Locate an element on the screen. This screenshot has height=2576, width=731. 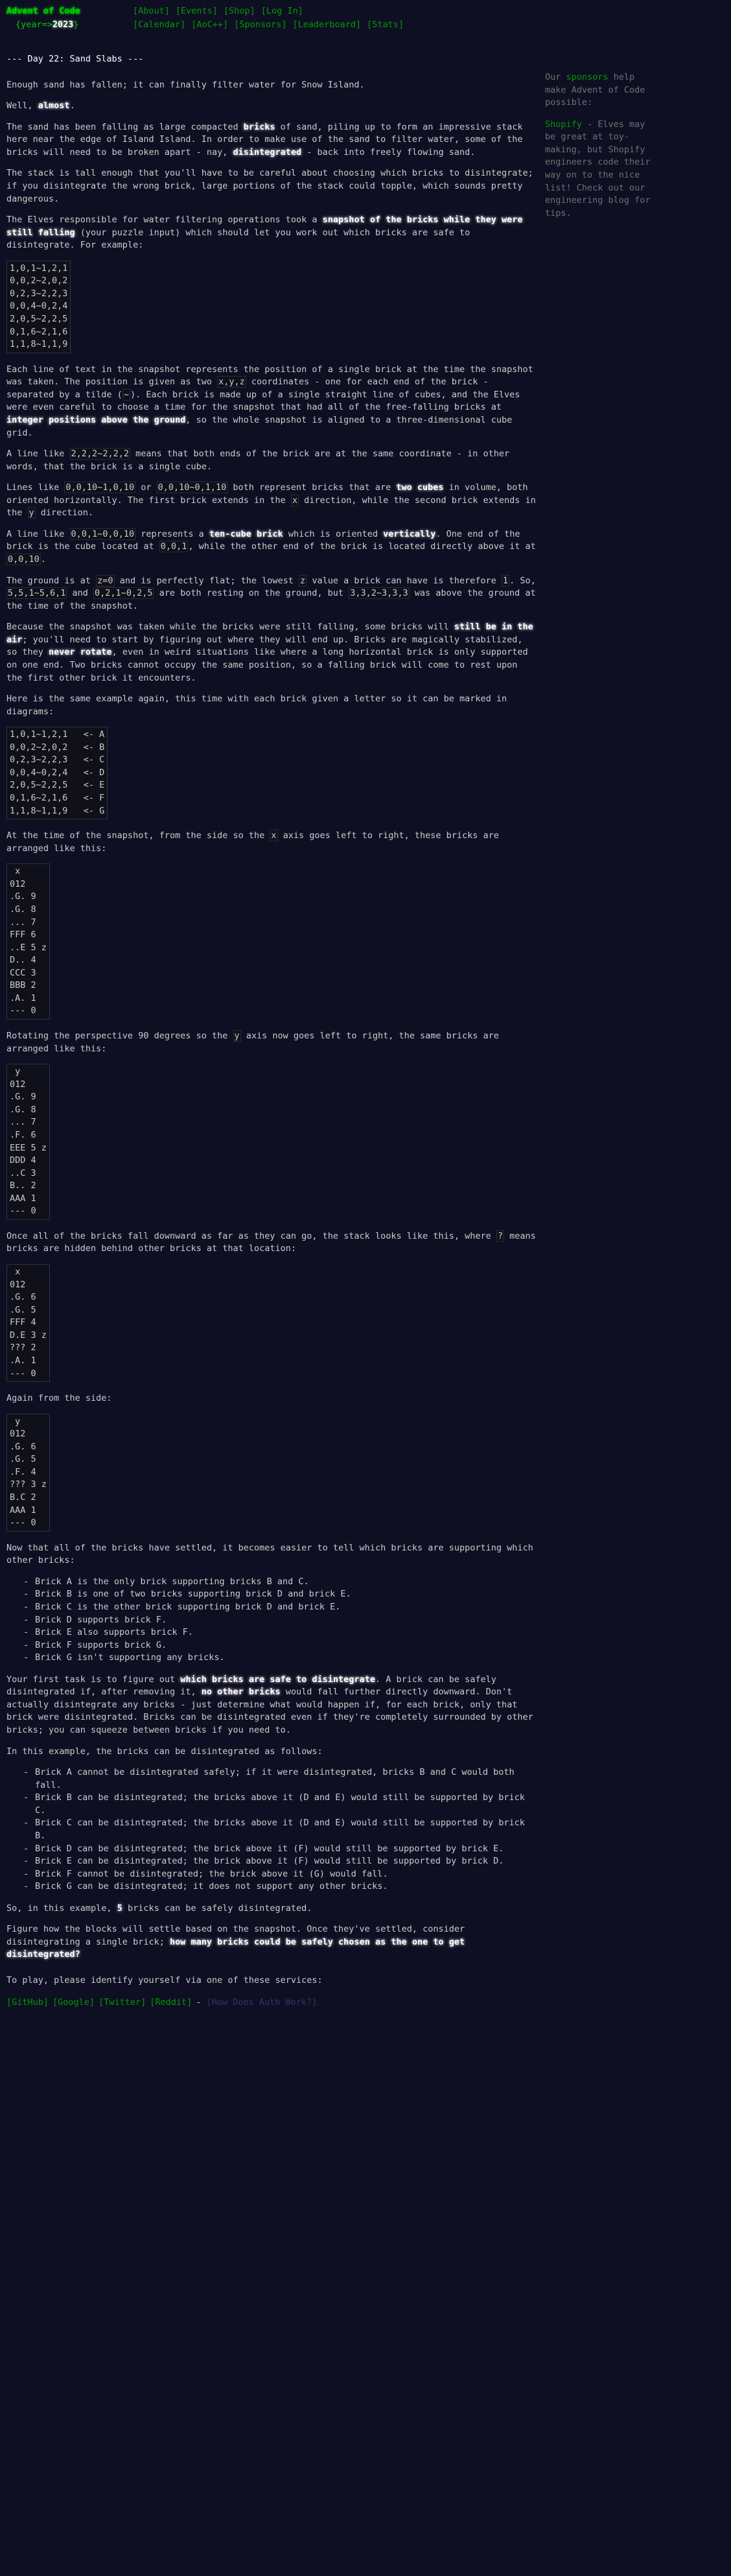
nav-leaderboard: [Leaderboard] is located at coordinates (326, 24).